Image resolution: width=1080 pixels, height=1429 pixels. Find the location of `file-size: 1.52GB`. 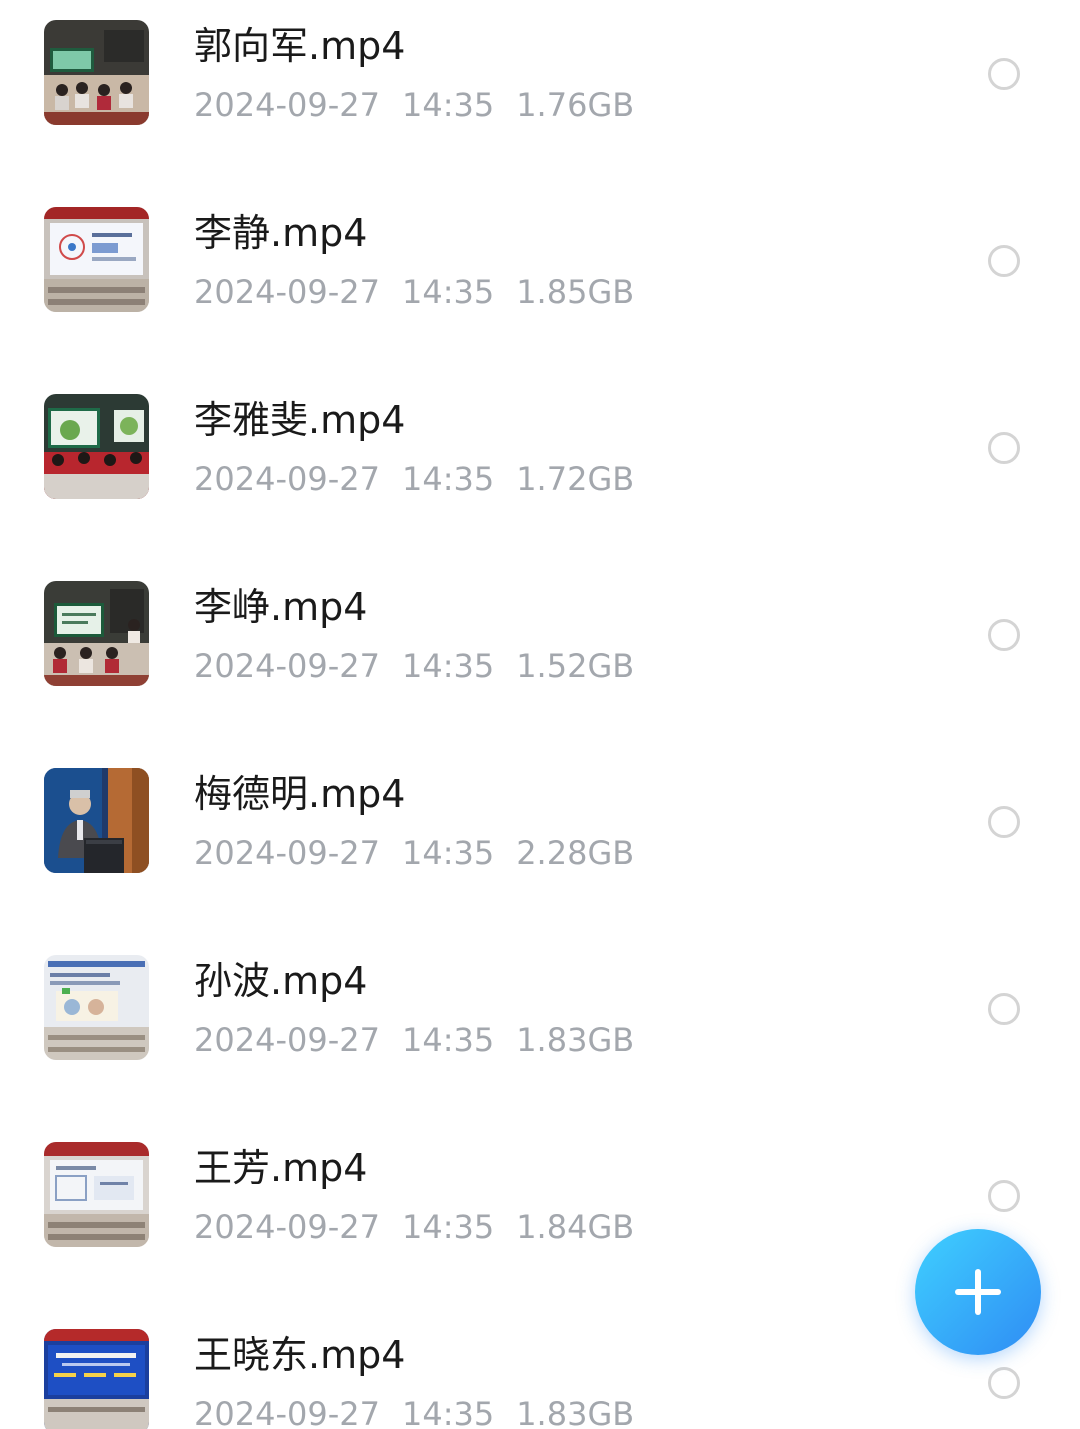

file-size: 1.52GB is located at coordinates (575, 666).